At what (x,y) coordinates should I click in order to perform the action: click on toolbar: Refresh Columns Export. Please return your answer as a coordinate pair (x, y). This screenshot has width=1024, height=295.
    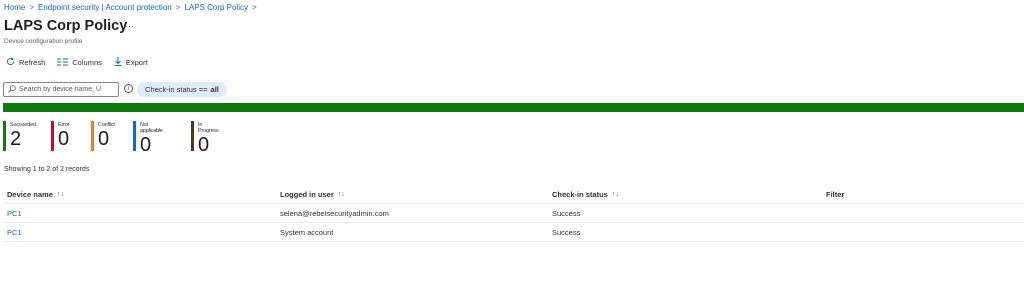
    Looking at the image, I should click on (77, 62).